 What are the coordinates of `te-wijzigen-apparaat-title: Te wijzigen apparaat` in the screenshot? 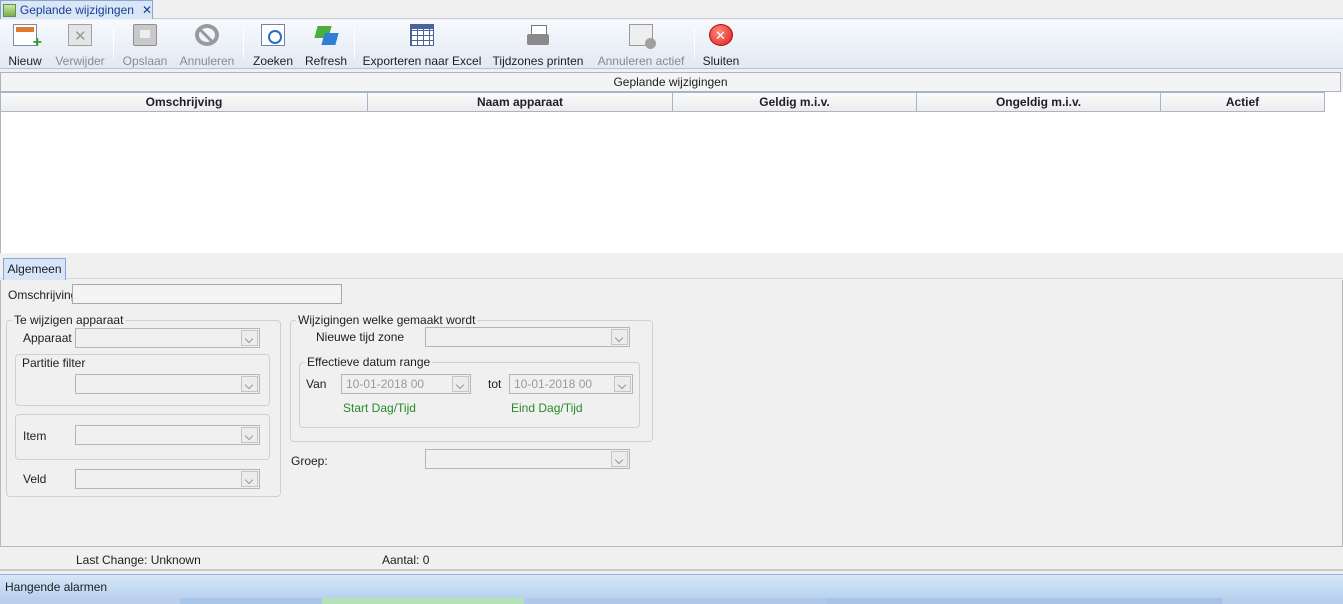 It's located at (69, 320).